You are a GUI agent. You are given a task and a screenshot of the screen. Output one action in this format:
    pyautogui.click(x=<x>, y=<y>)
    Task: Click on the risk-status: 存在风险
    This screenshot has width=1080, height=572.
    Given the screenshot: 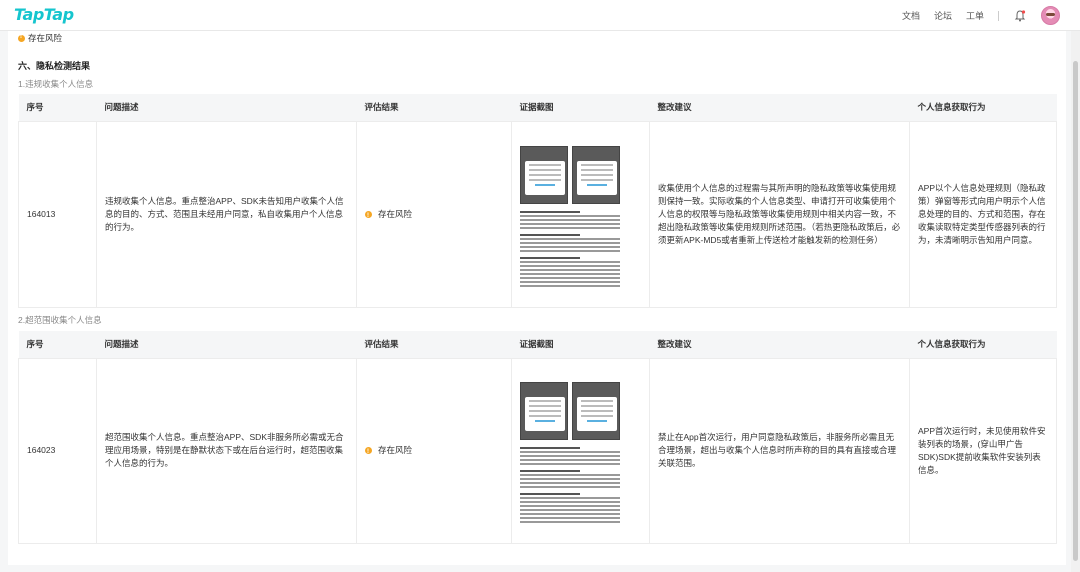 What is the action you would take?
    pyautogui.click(x=40, y=38)
    